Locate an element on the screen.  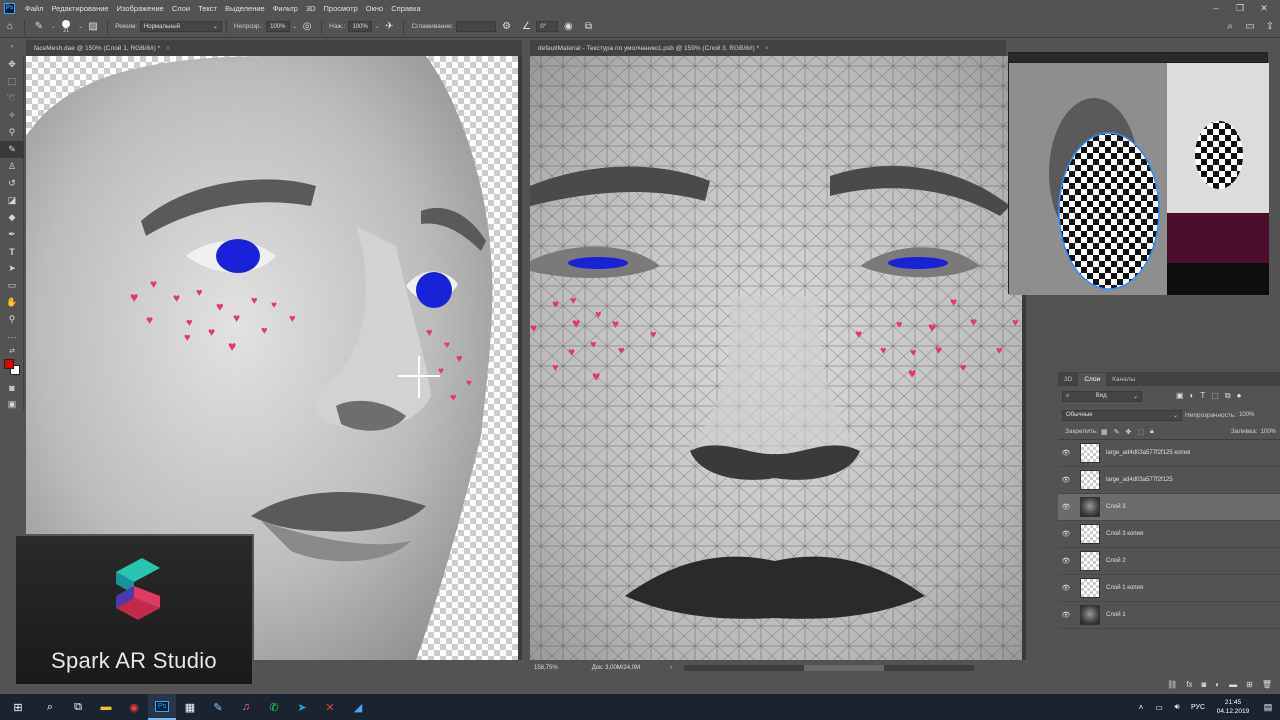
pen-tool-icon: ✒ is located at coordinates (12, 234).